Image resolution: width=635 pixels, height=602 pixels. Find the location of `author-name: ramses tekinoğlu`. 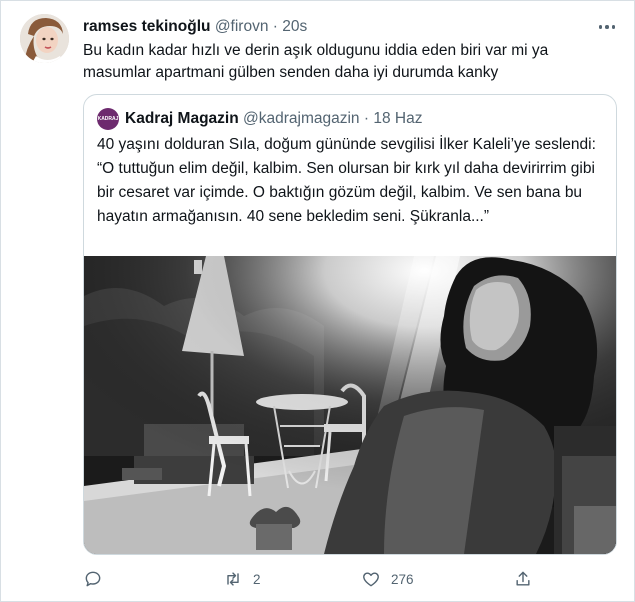

author-name: ramses tekinoğlu is located at coordinates (147, 26).